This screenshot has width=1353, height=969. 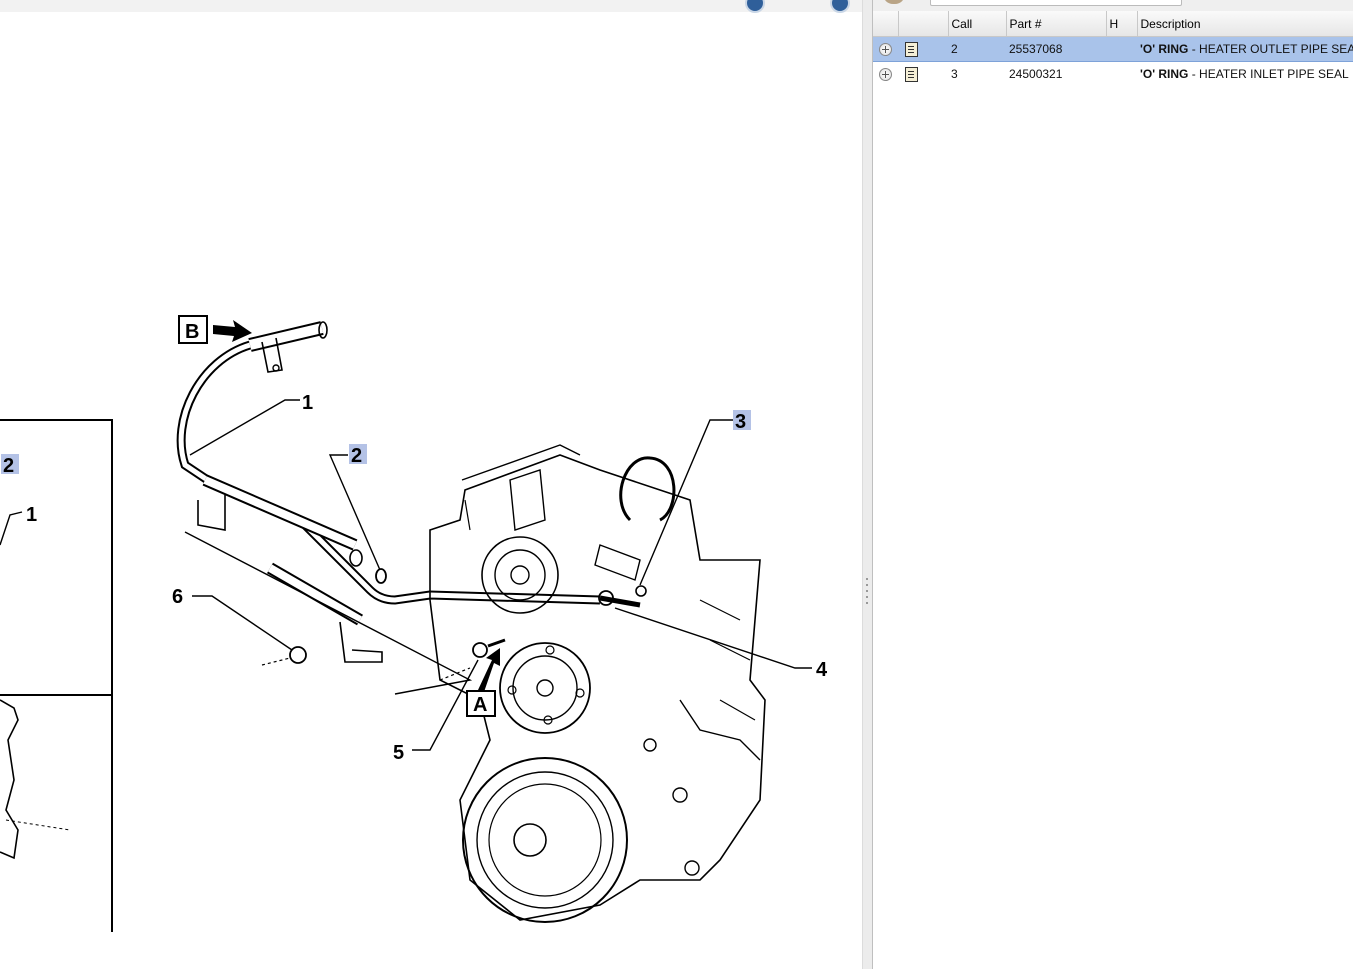 I want to click on row-call: 3, so click(x=954, y=74).